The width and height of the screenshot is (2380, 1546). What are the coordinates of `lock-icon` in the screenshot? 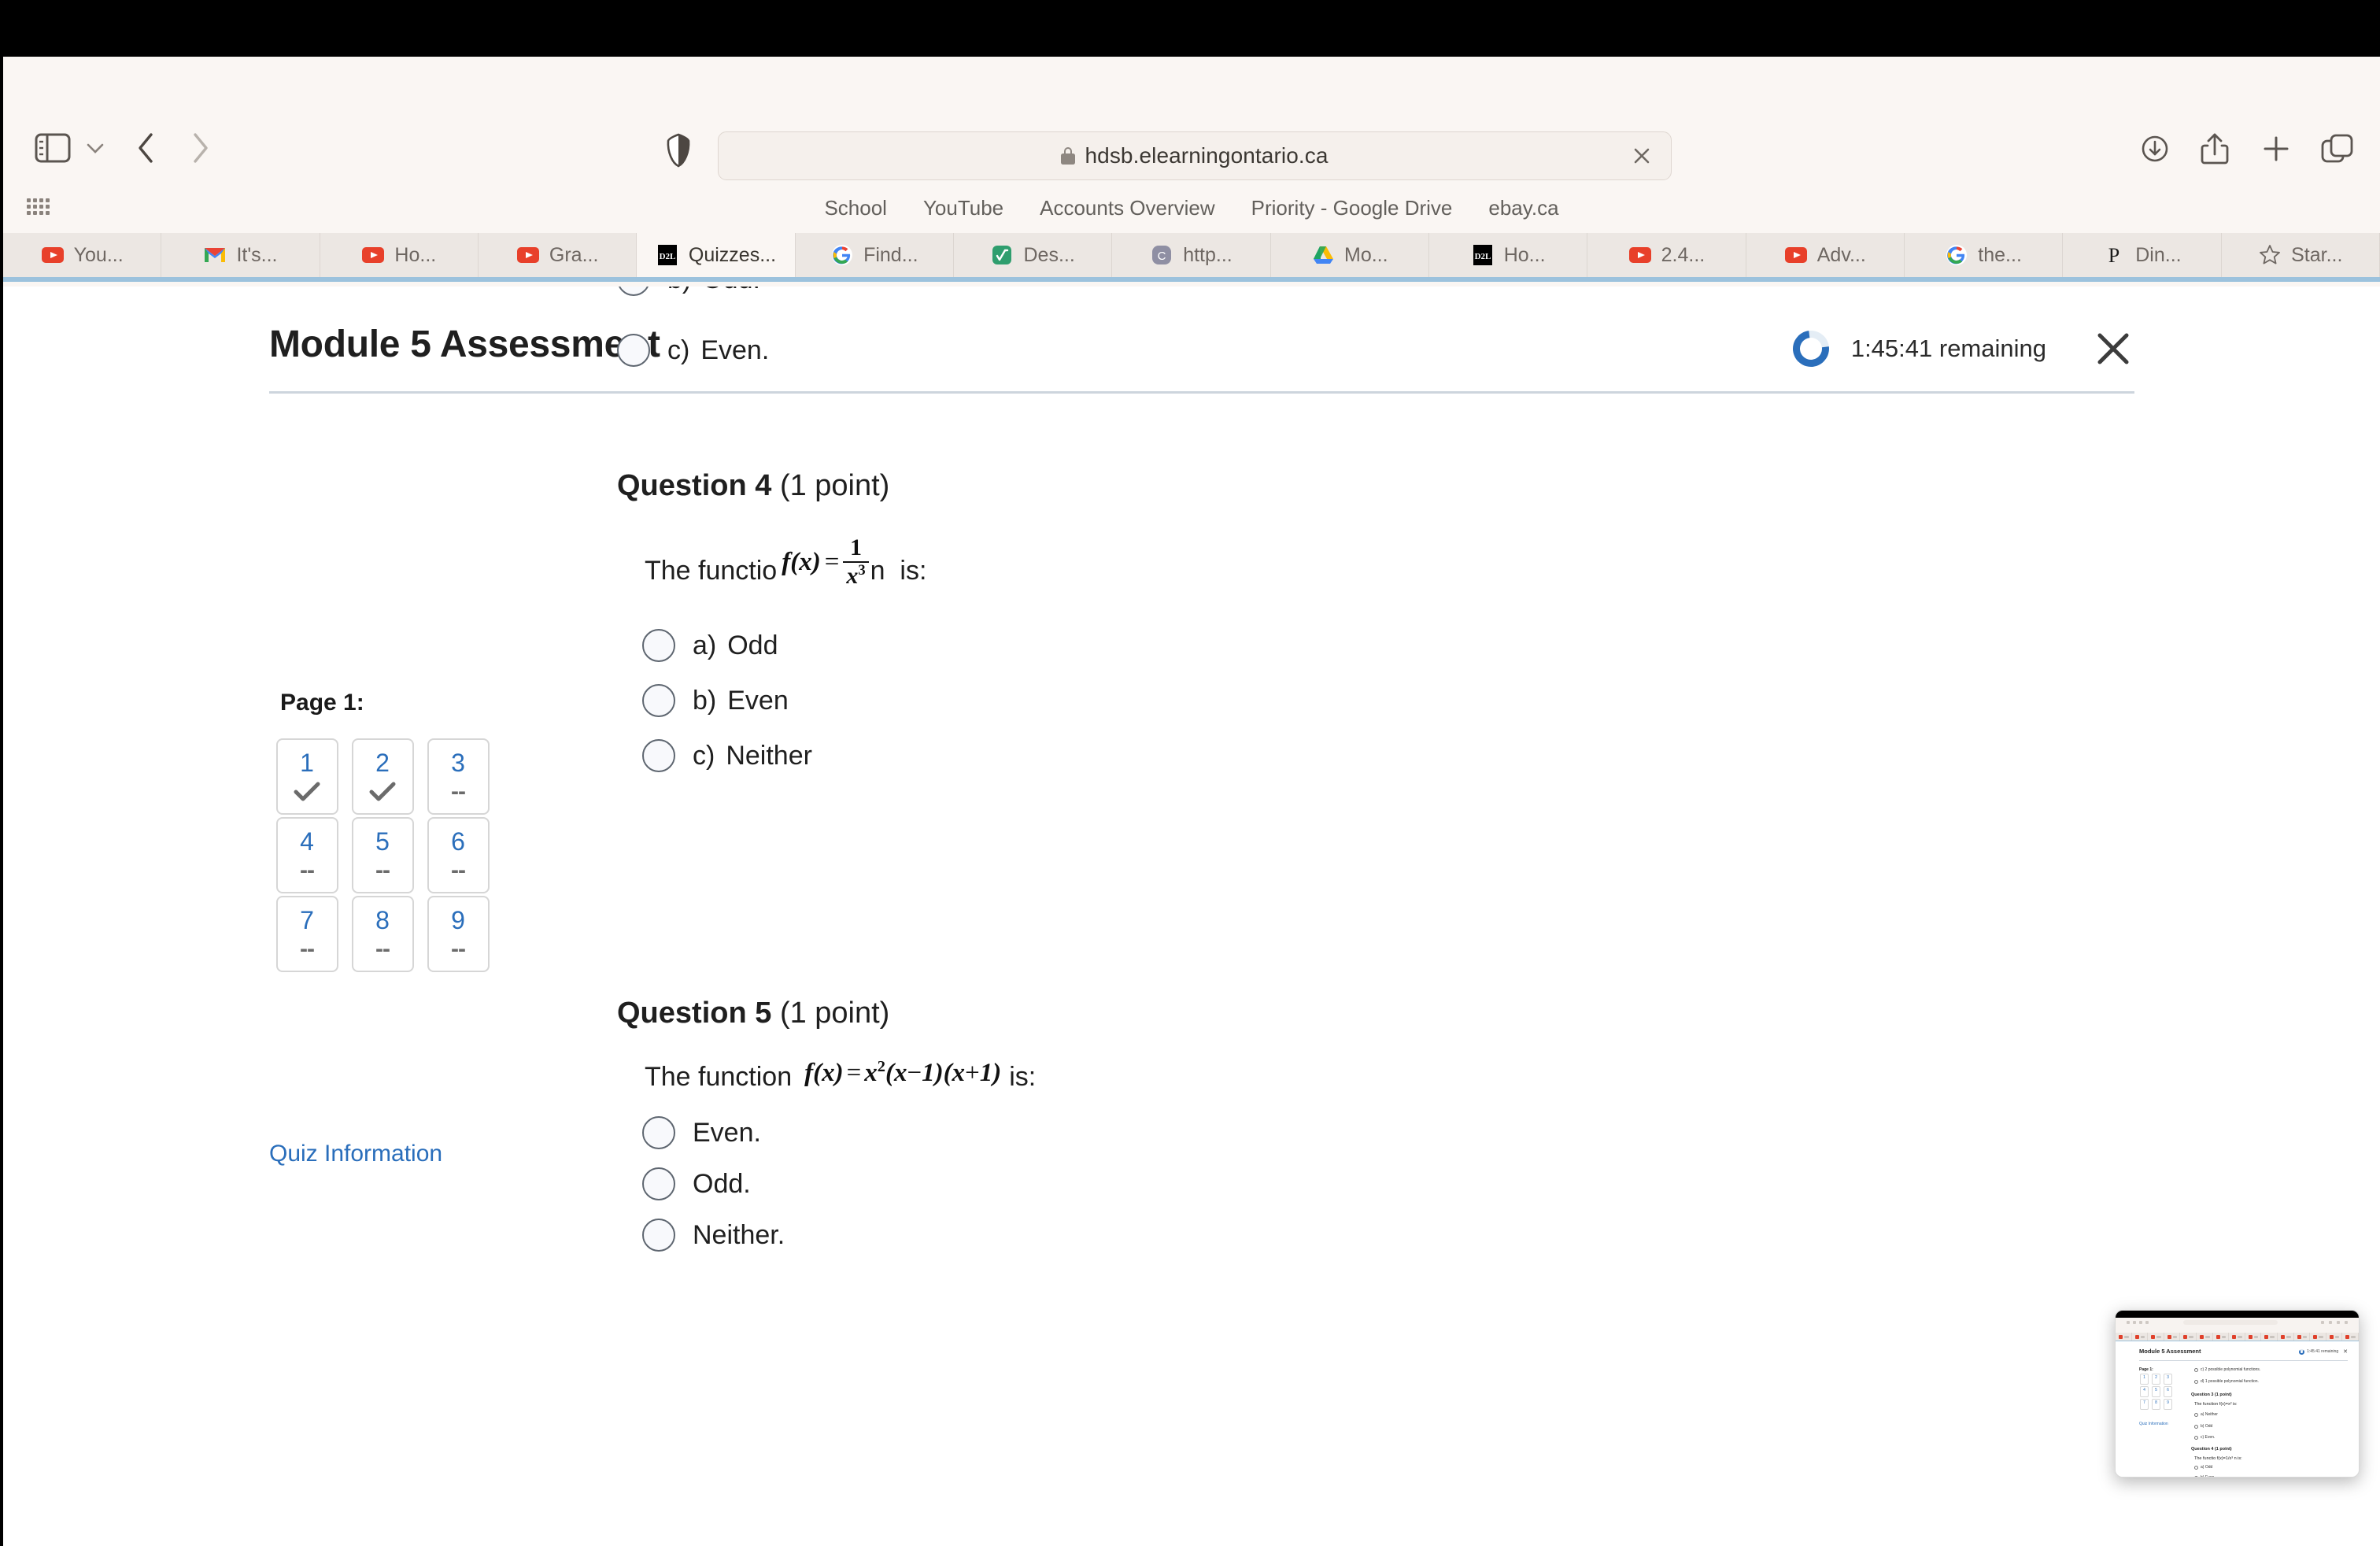 It's located at (1068, 156).